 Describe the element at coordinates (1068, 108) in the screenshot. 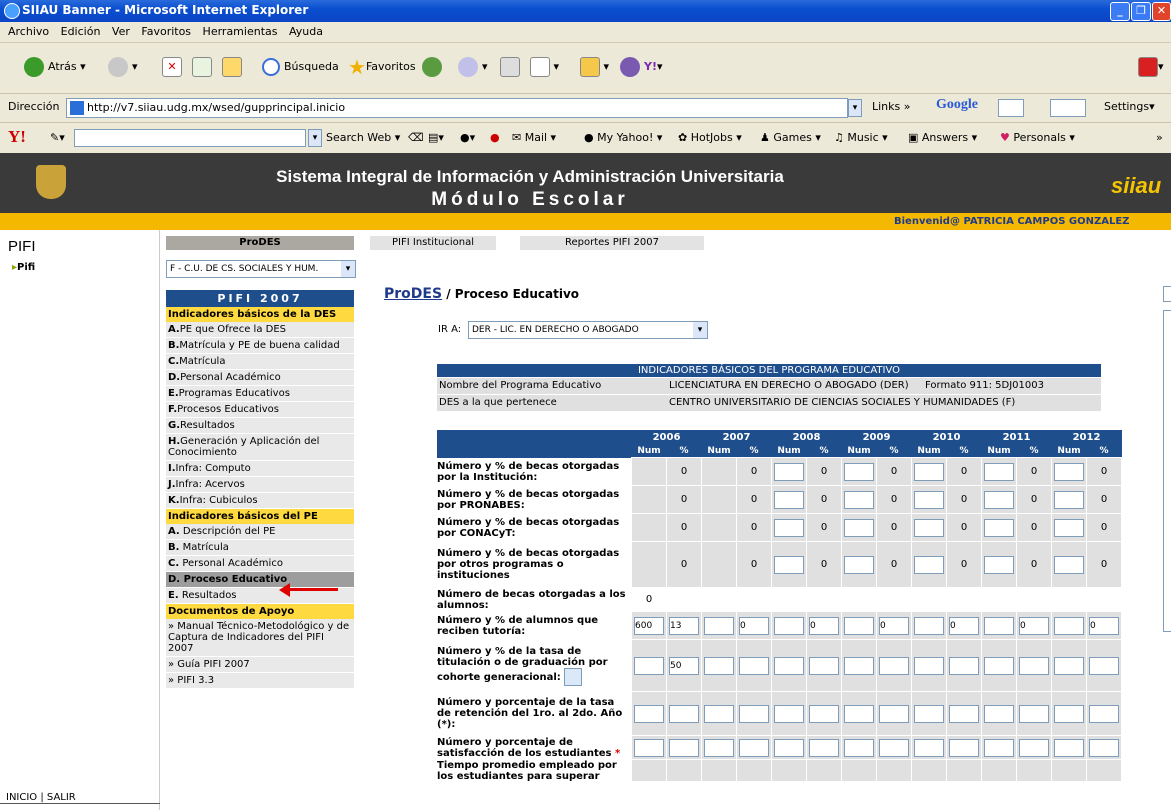

I see `google-search-input` at that location.